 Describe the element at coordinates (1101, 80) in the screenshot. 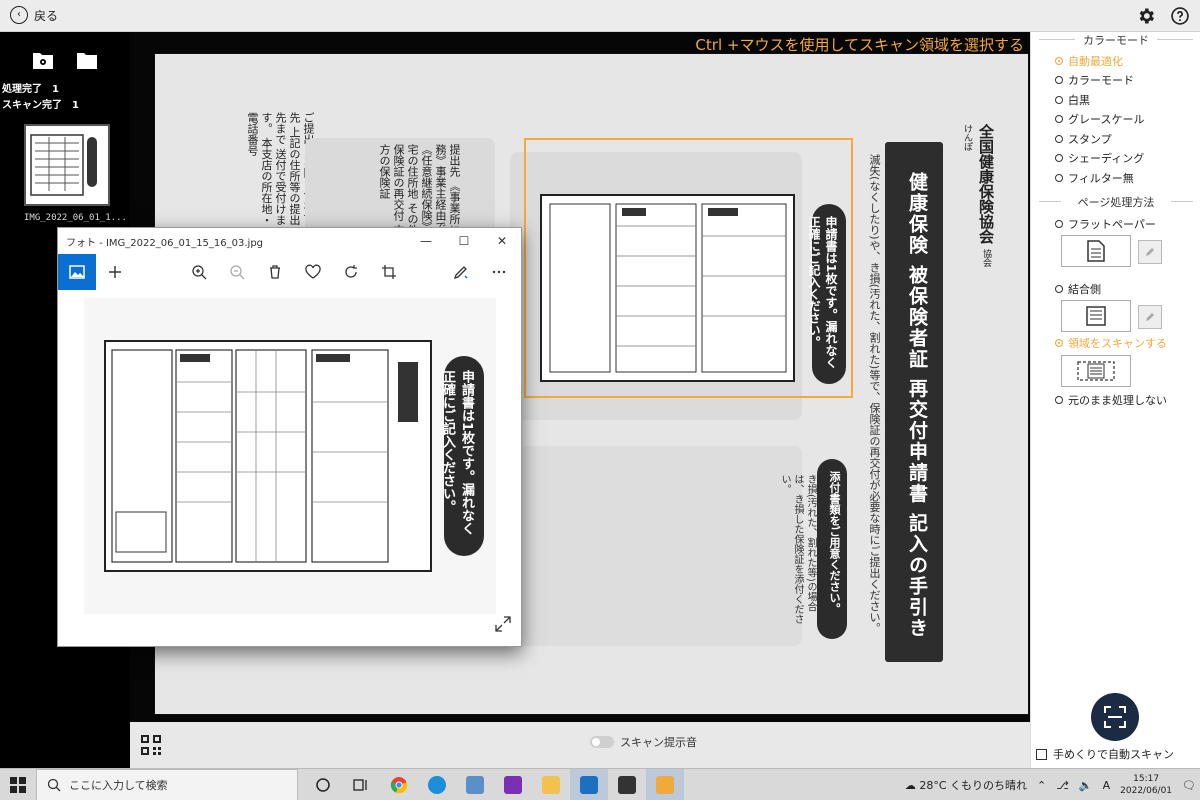

I see `option-label: カラーモード` at that location.